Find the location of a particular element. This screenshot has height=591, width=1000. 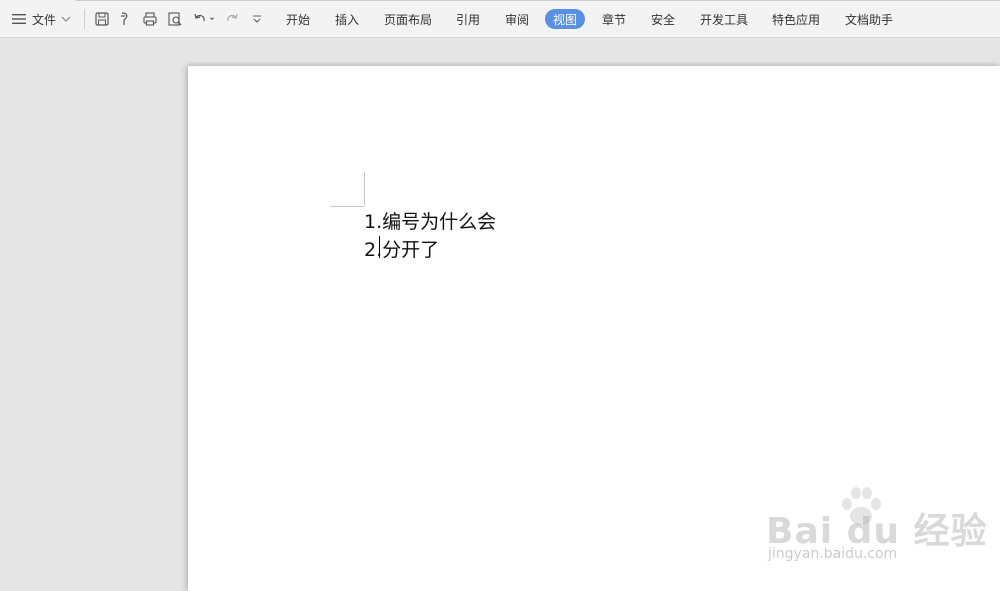

tab-label: 页面布局 is located at coordinates (408, 19).